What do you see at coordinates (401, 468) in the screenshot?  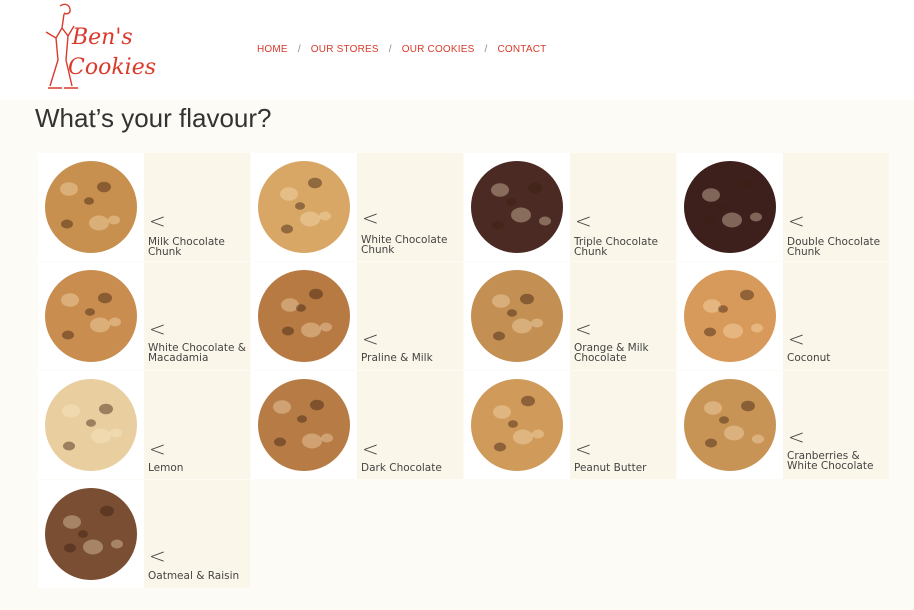 I see `cookie-name: Dark Chocolate` at bounding box center [401, 468].